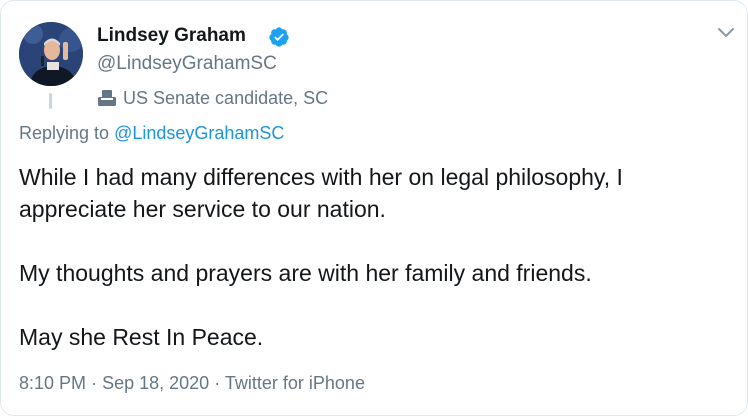 This screenshot has height=416, width=748. What do you see at coordinates (155, 383) in the screenshot?
I see `tweet-date: Sep 18, 2020` at bounding box center [155, 383].